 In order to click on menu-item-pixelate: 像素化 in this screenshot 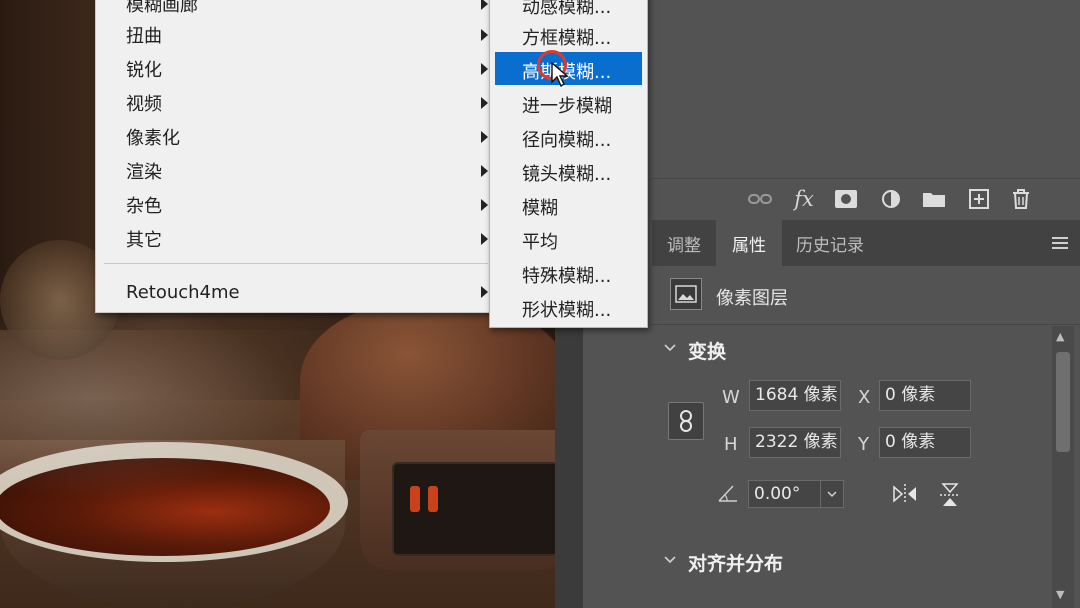, I will do `click(296, 137)`.